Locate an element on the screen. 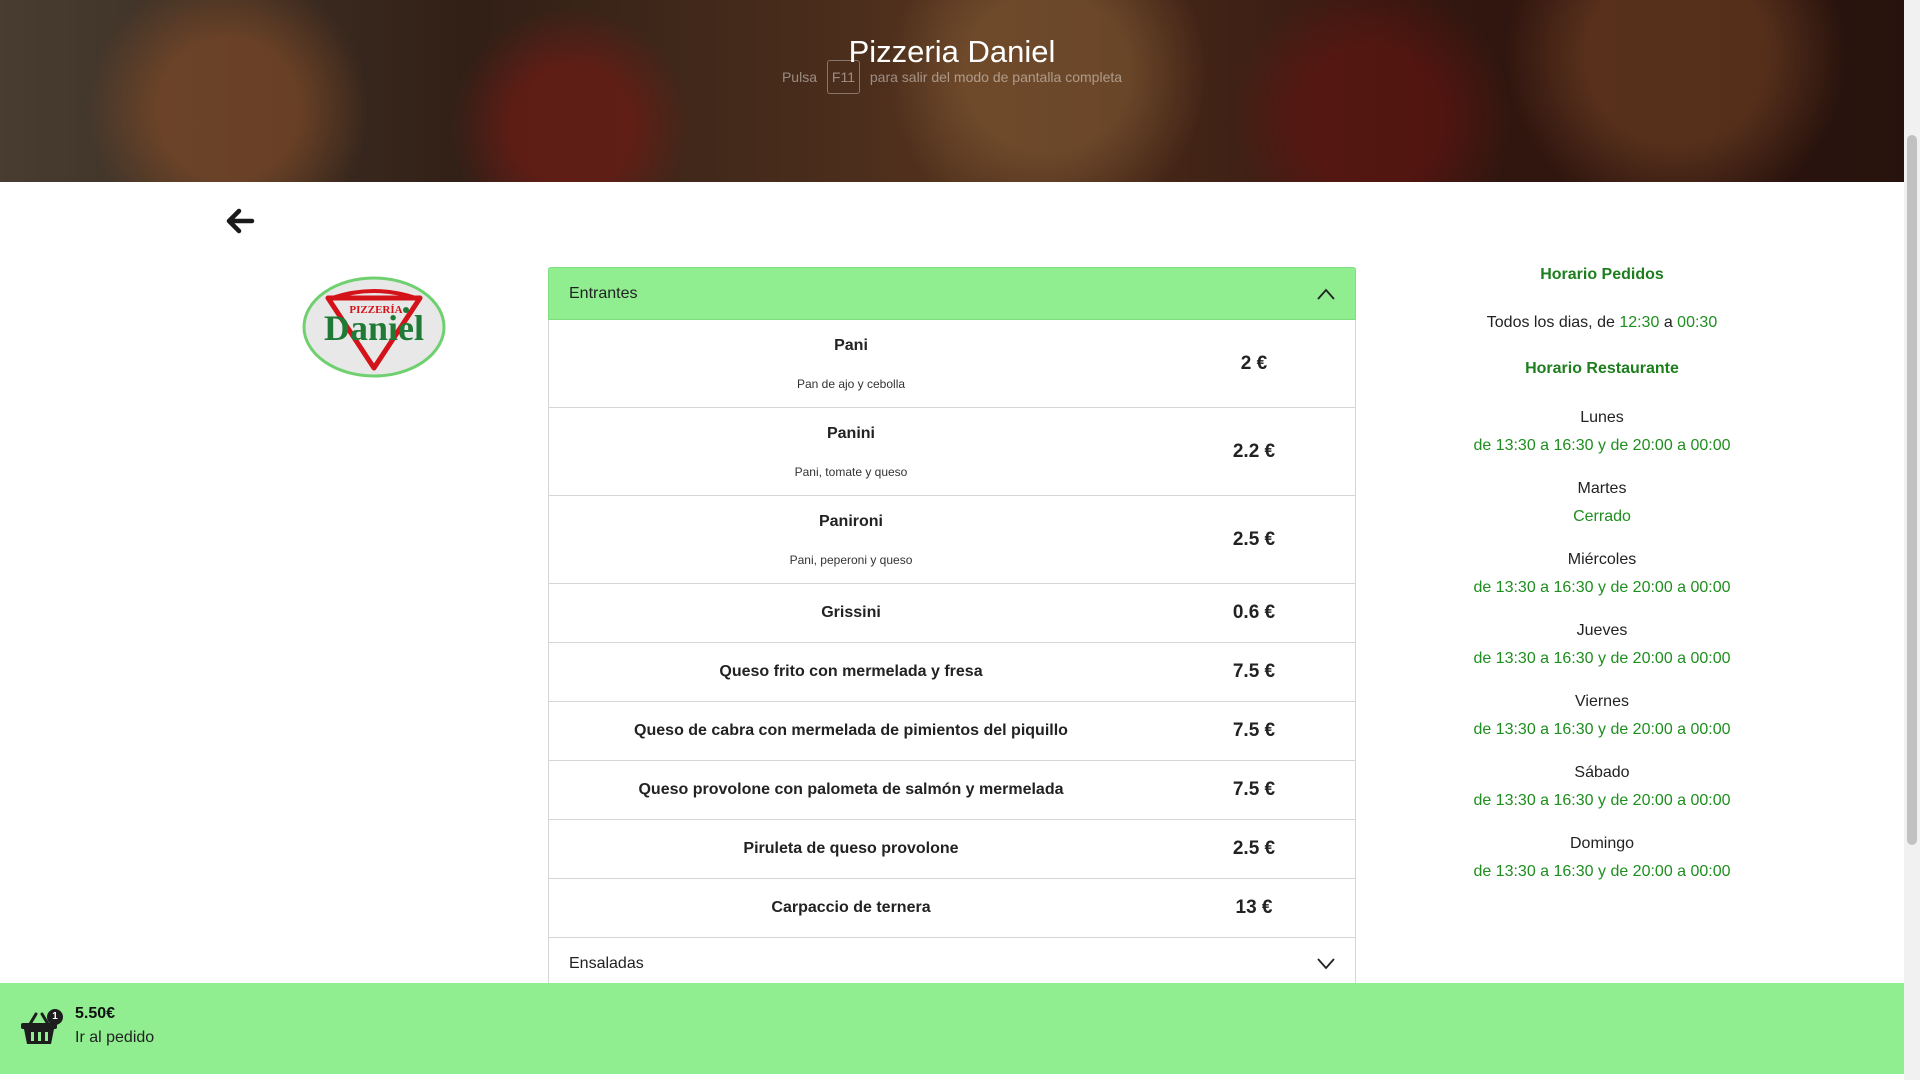 Image resolution: width=1920 pixels, height=1080 pixels. item-price: 2.2 € is located at coordinates (1254, 451).